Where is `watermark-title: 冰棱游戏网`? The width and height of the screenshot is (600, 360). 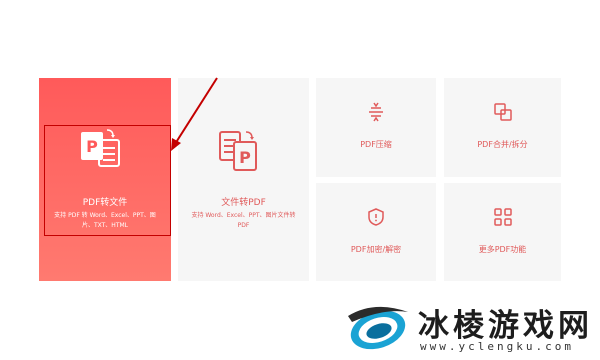
watermark-title: 冰棱游戏网 is located at coordinates (505, 326).